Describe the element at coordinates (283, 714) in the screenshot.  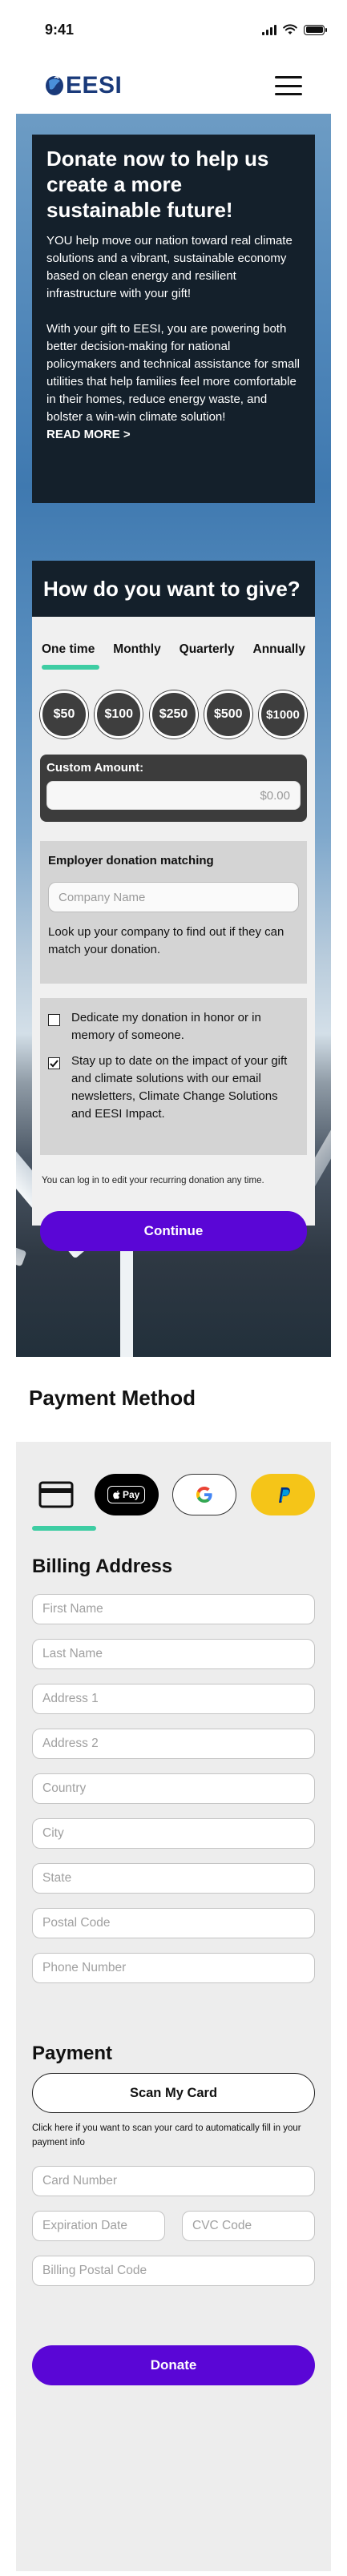
I see `amount-button-1000: $1000` at that location.